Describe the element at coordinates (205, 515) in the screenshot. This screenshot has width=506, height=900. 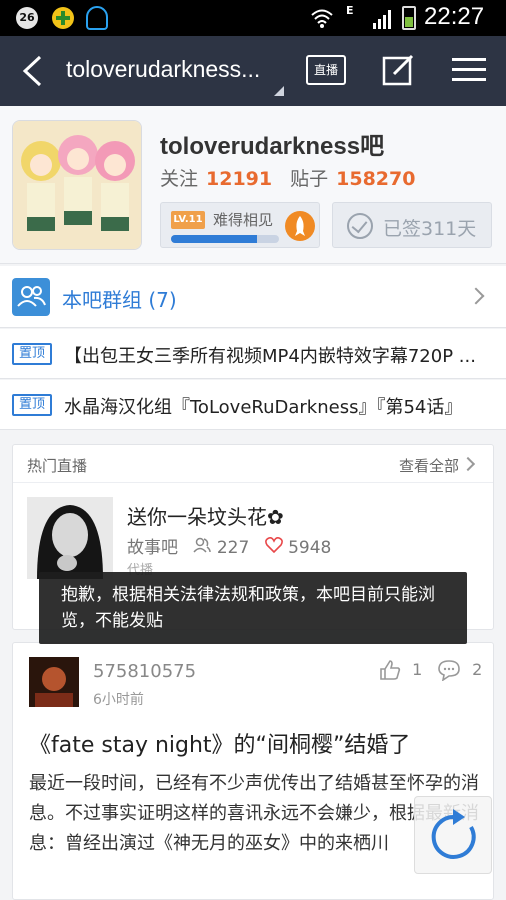
I see `live-item-title: 送你一朵坟头花✿` at that location.